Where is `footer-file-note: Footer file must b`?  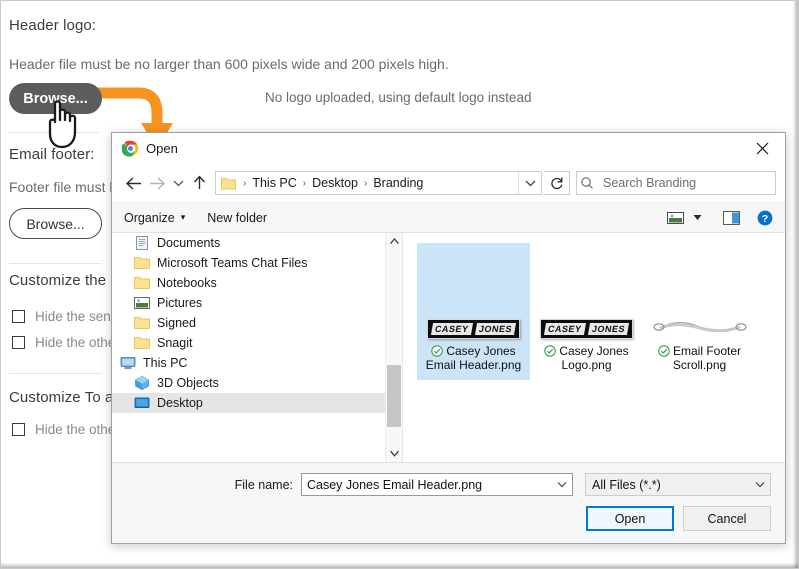
footer-file-note: Footer file must b is located at coordinates (63, 187).